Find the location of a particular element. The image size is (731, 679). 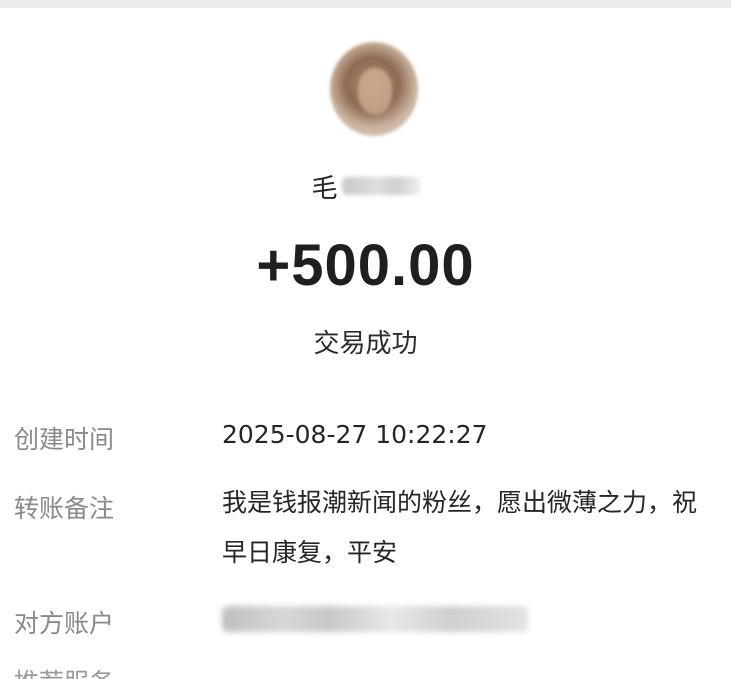

transaction-status: 交易成功 is located at coordinates (365, 344).